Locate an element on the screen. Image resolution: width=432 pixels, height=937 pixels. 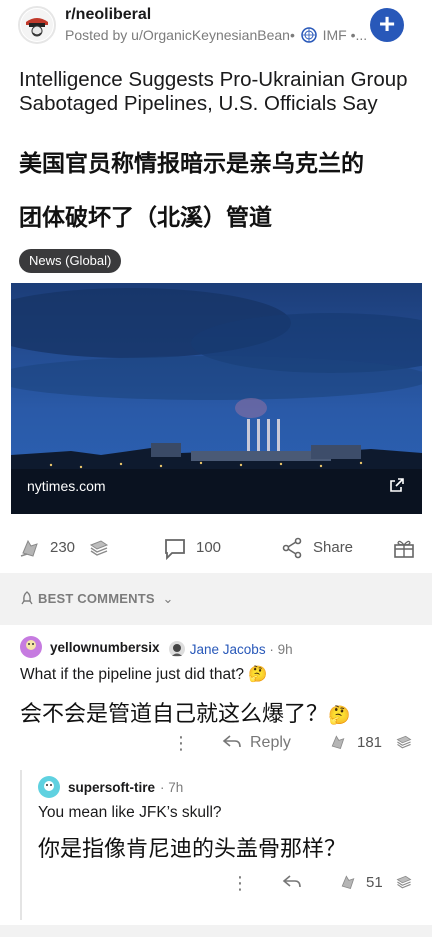
share-label: Share is located at coordinates (333, 547).